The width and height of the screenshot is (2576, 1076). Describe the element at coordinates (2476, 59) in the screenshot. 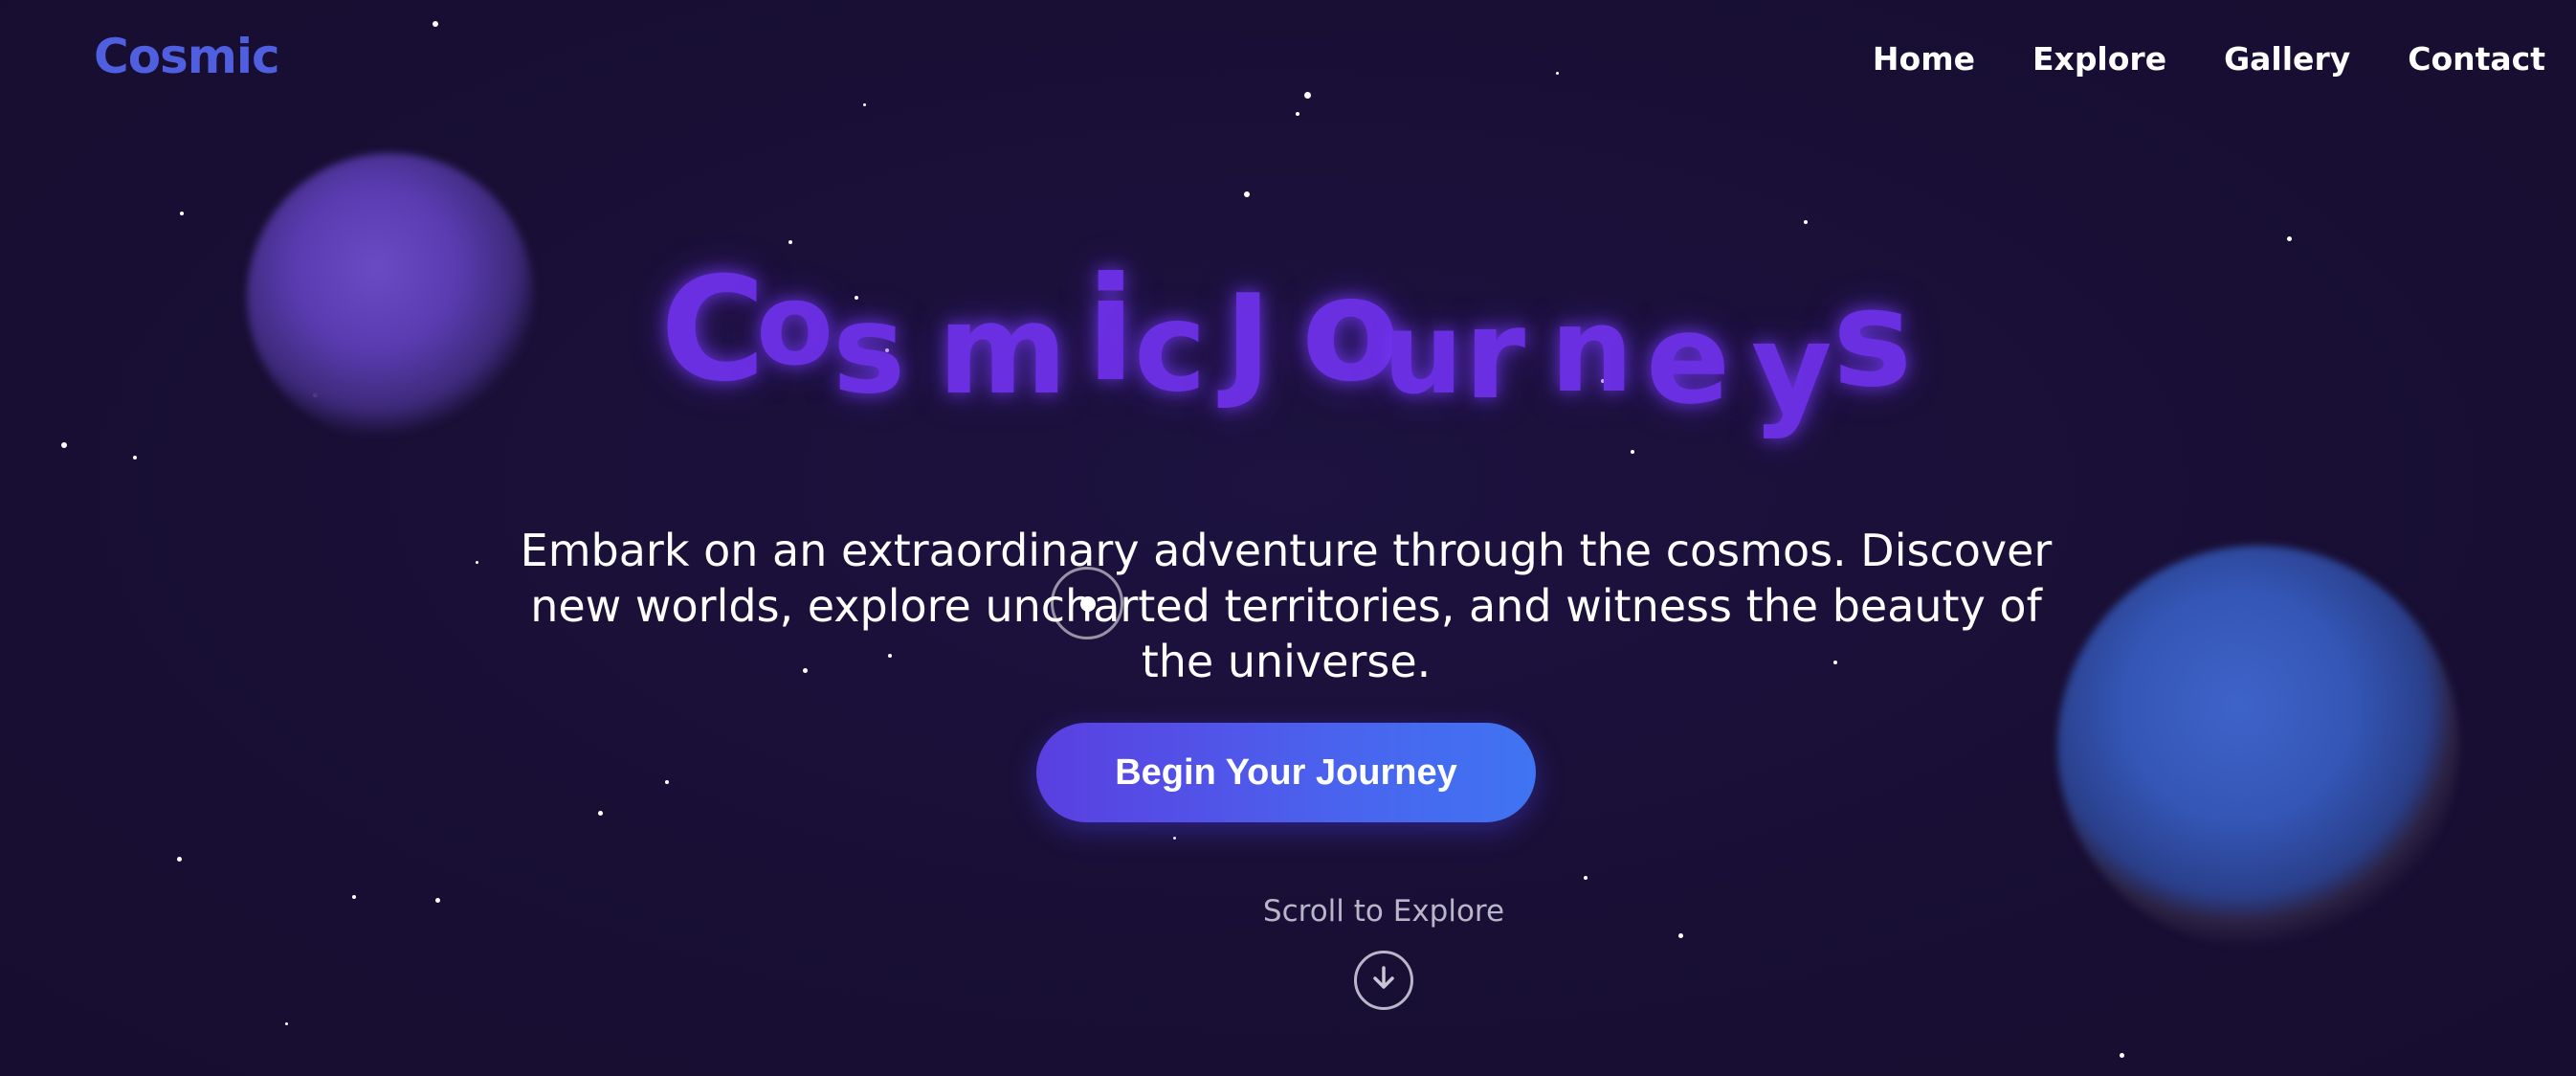

I see `nav-link-contact: Contact` at that location.